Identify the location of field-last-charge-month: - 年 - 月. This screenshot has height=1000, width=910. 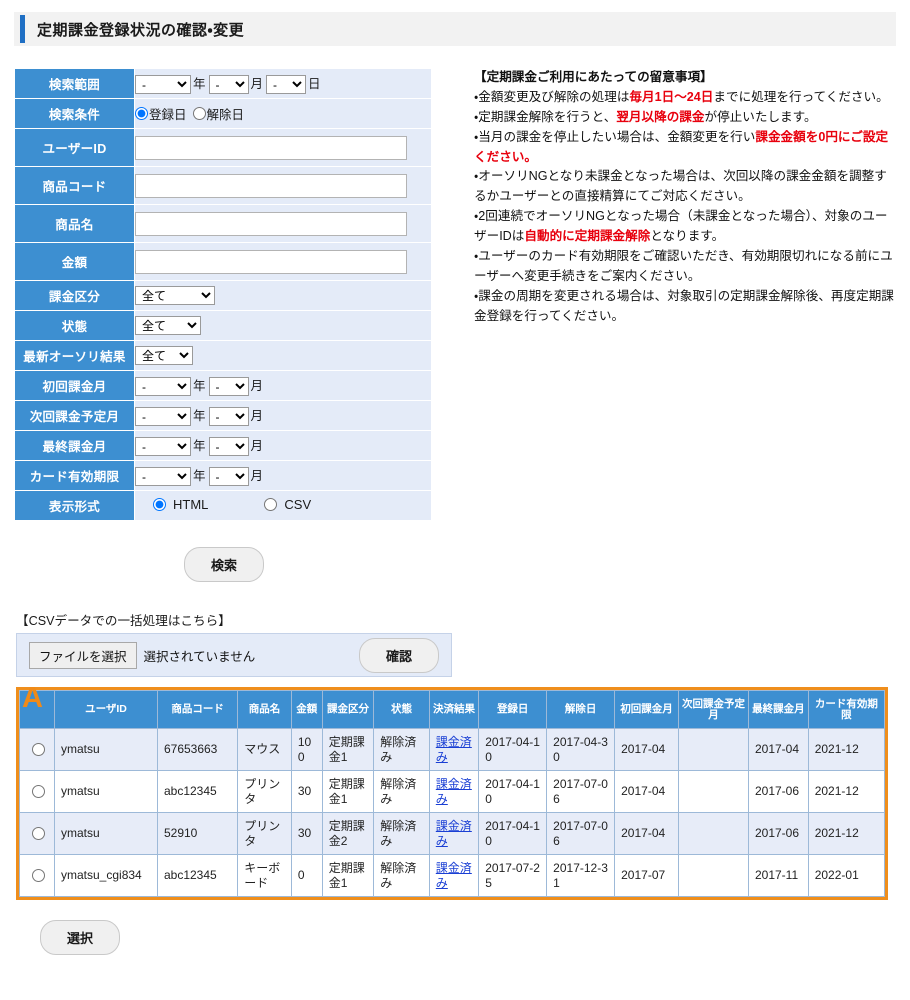
(283, 445).